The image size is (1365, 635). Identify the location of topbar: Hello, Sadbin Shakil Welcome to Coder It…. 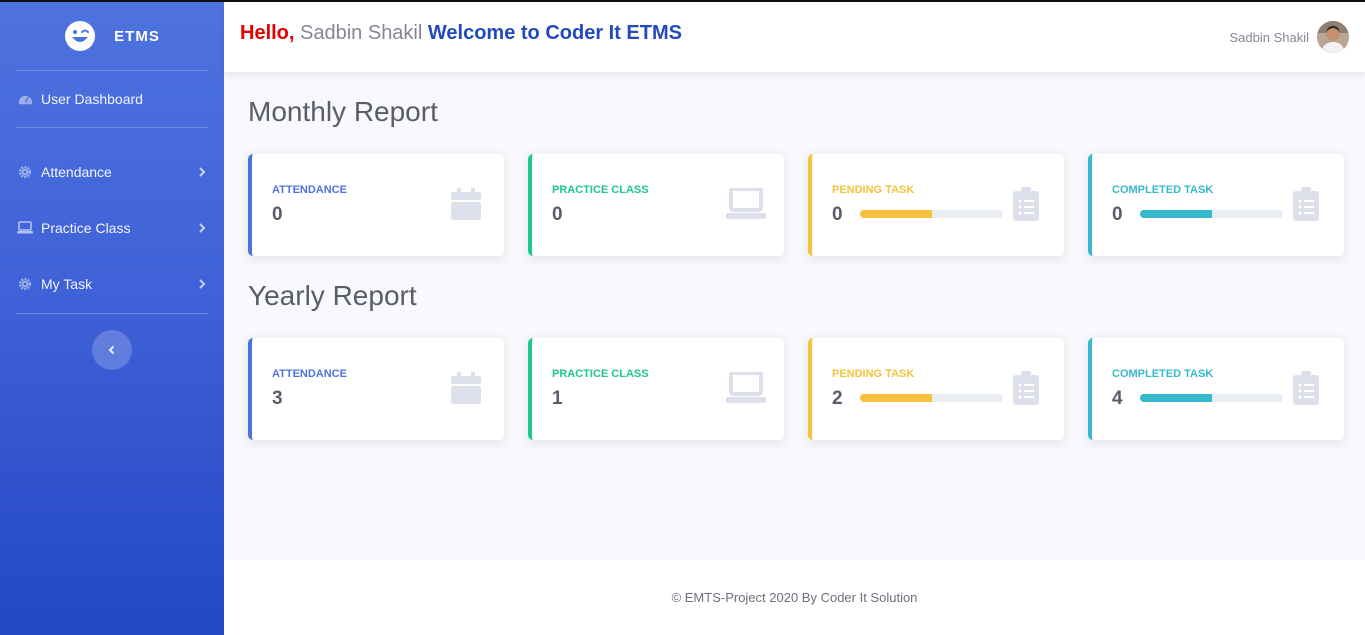
(794, 37).